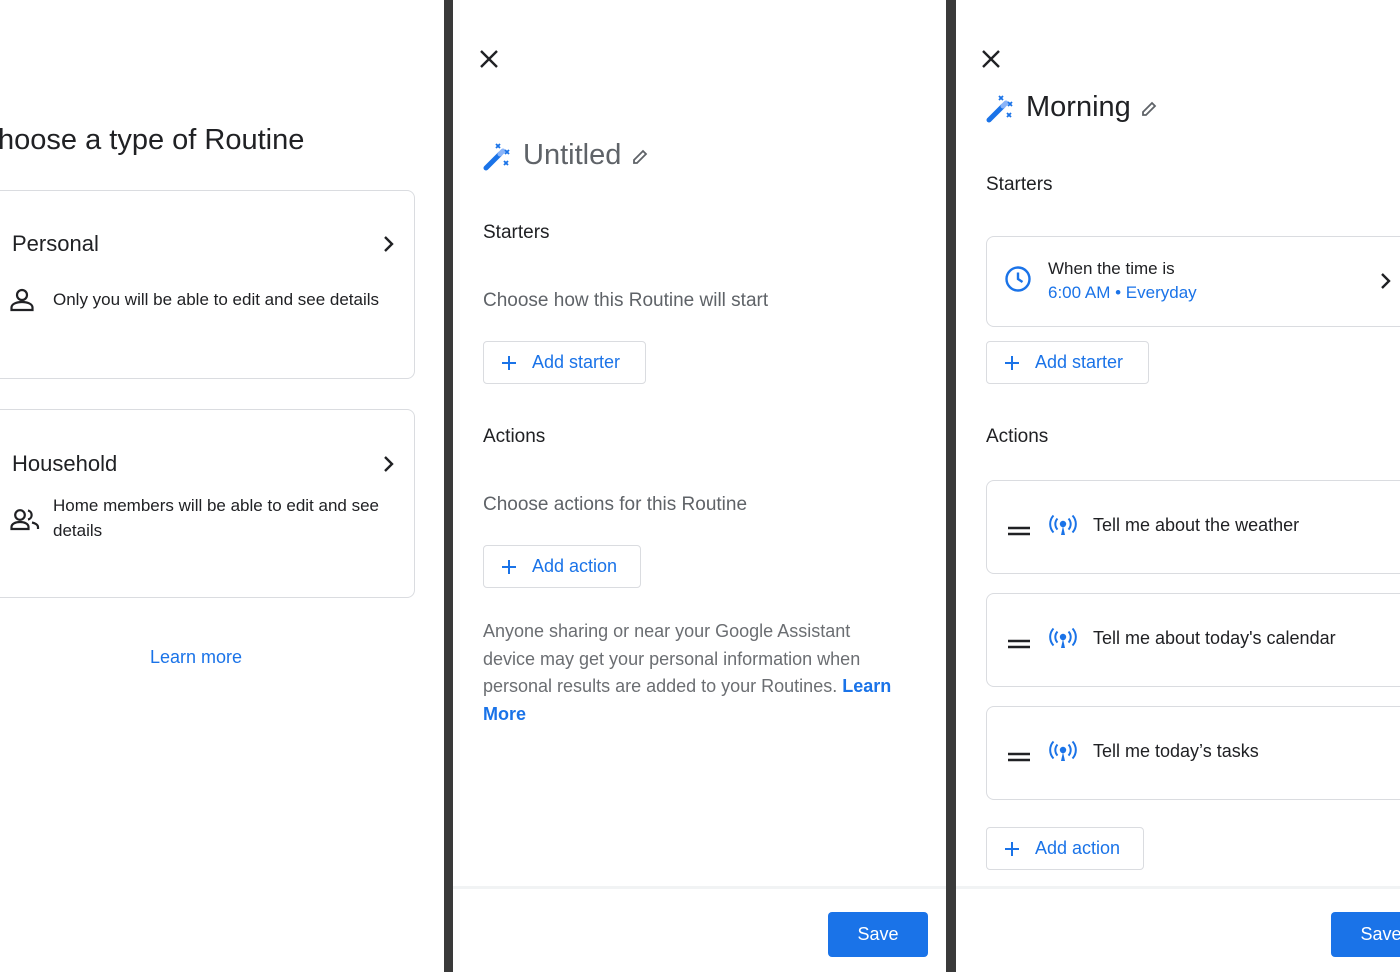 This screenshot has height=972, width=1400. I want to click on action-label: Tell me about today's calendar, so click(1214, 638).